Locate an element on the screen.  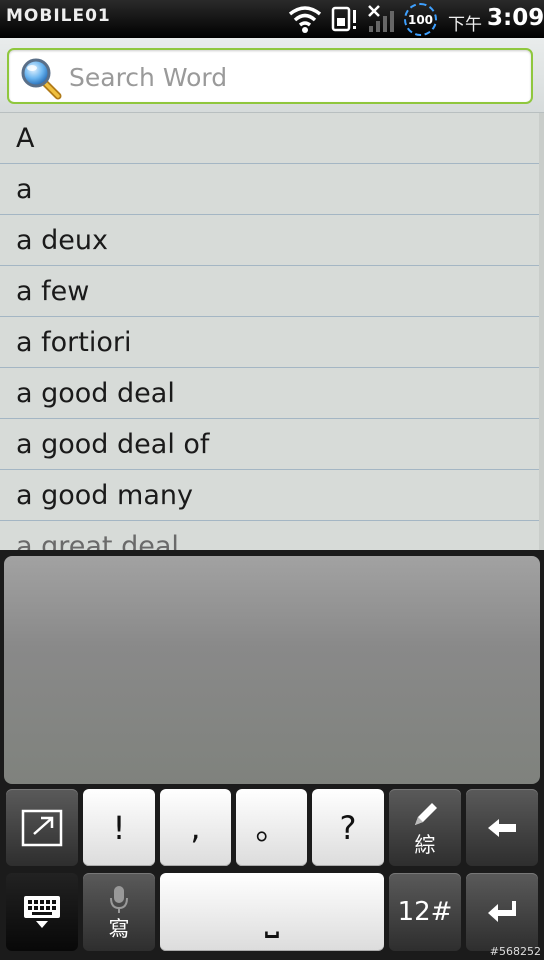
hide-keyboard-button is located at coordinates (42, 912).